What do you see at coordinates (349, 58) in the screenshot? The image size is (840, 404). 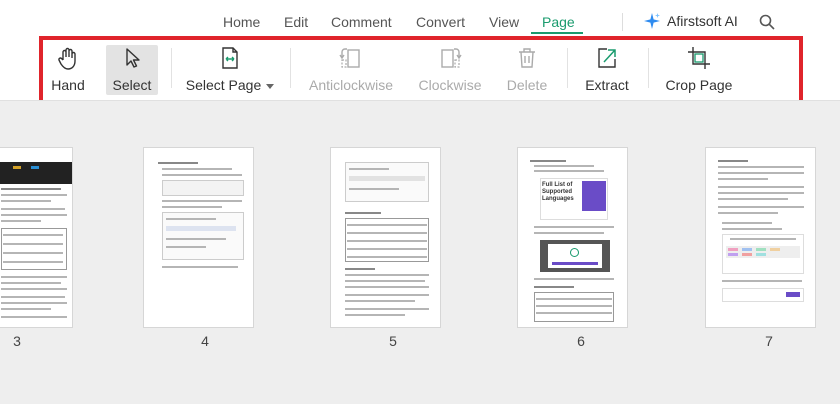 I see `rotate-anticlockwise-icon` at bounding box center [349, 58].